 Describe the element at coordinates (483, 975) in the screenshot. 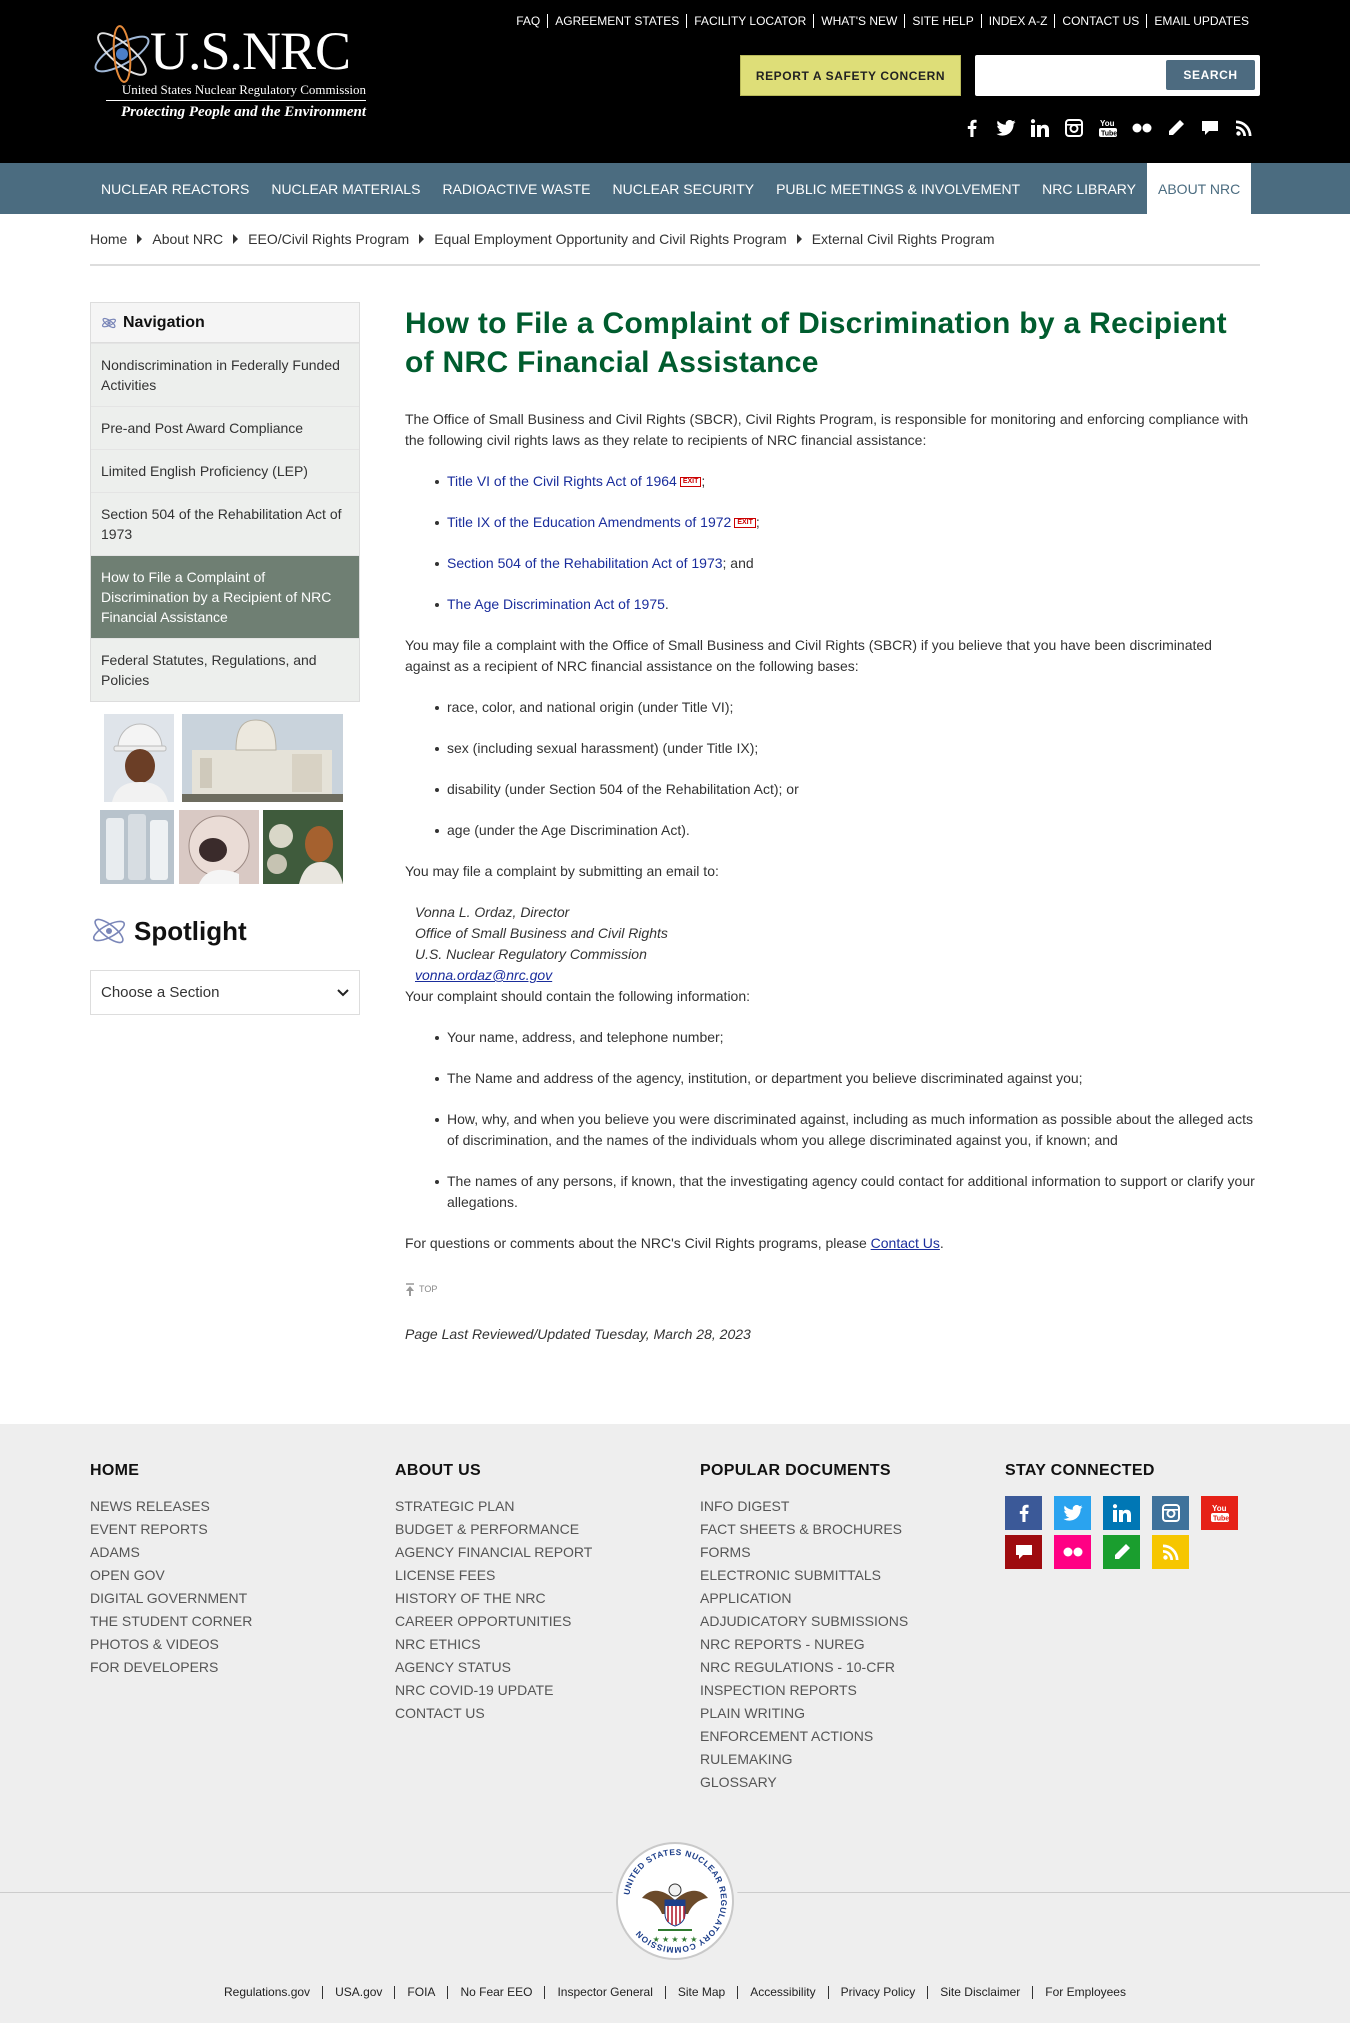

I see `director-email-link: vonna.ordaz@nrc.gov` at that location.